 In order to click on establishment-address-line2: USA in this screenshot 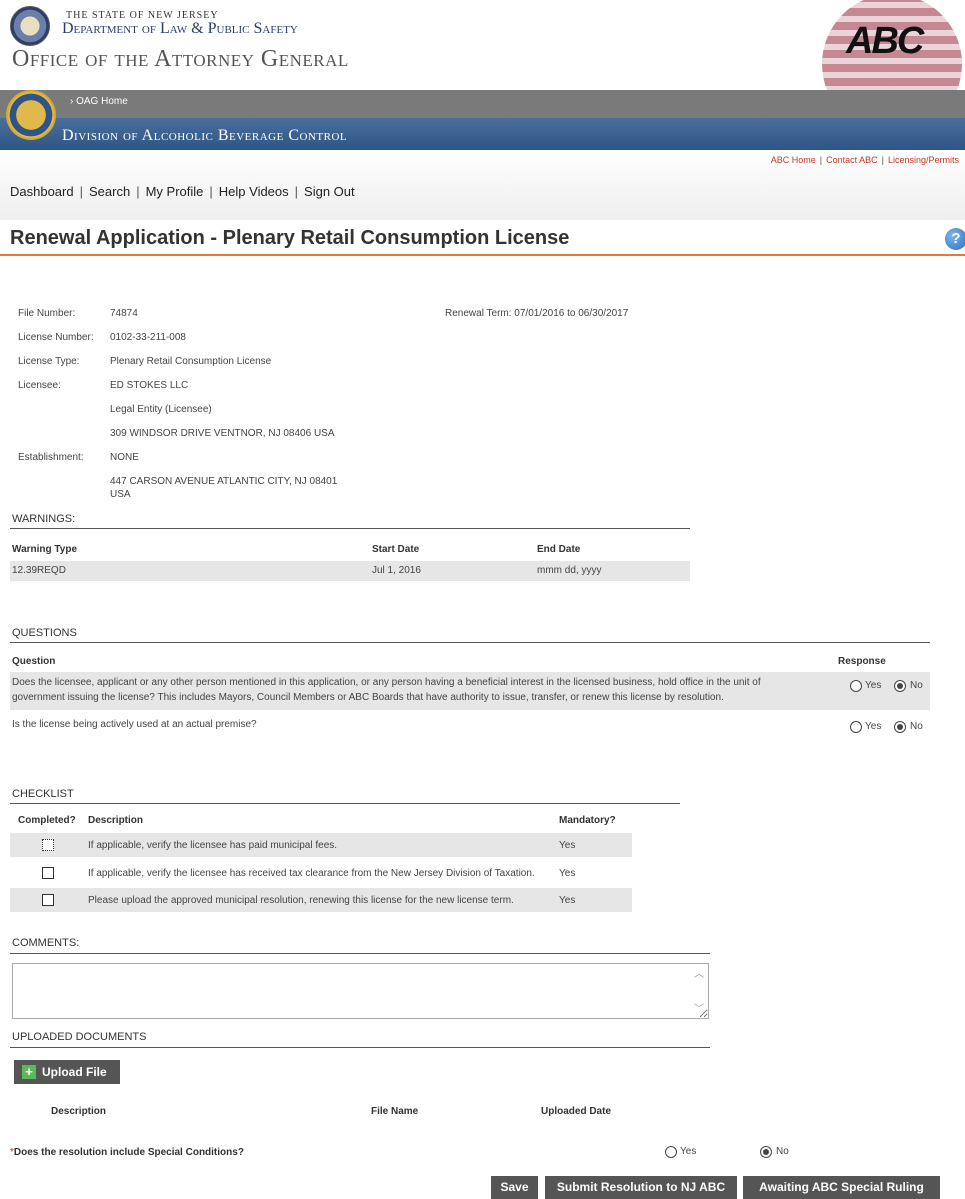, I will do `click(120, 494)`.